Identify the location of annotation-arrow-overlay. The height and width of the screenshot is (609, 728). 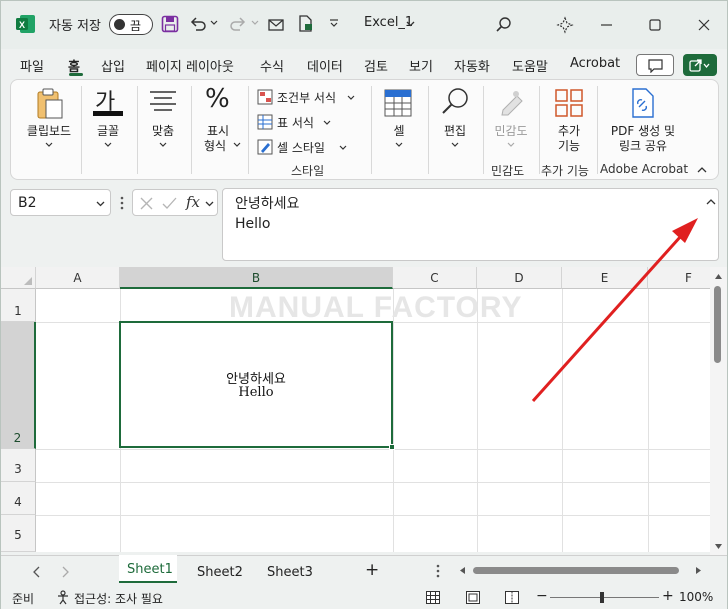
(614, 310).